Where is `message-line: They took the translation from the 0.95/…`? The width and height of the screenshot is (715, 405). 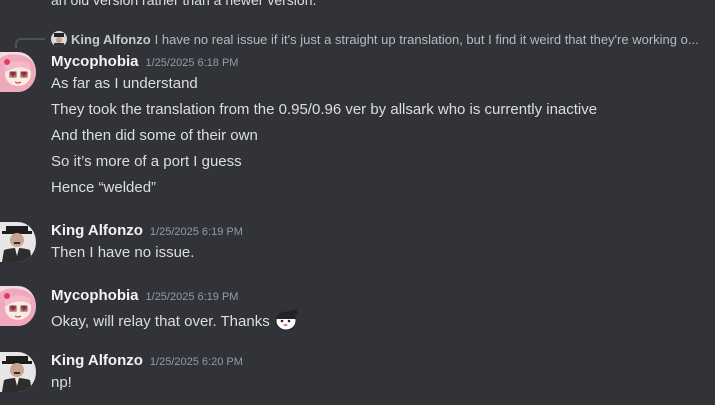 message-line: They took the translation from the 0.95/… is located at coordinates (324, 109).